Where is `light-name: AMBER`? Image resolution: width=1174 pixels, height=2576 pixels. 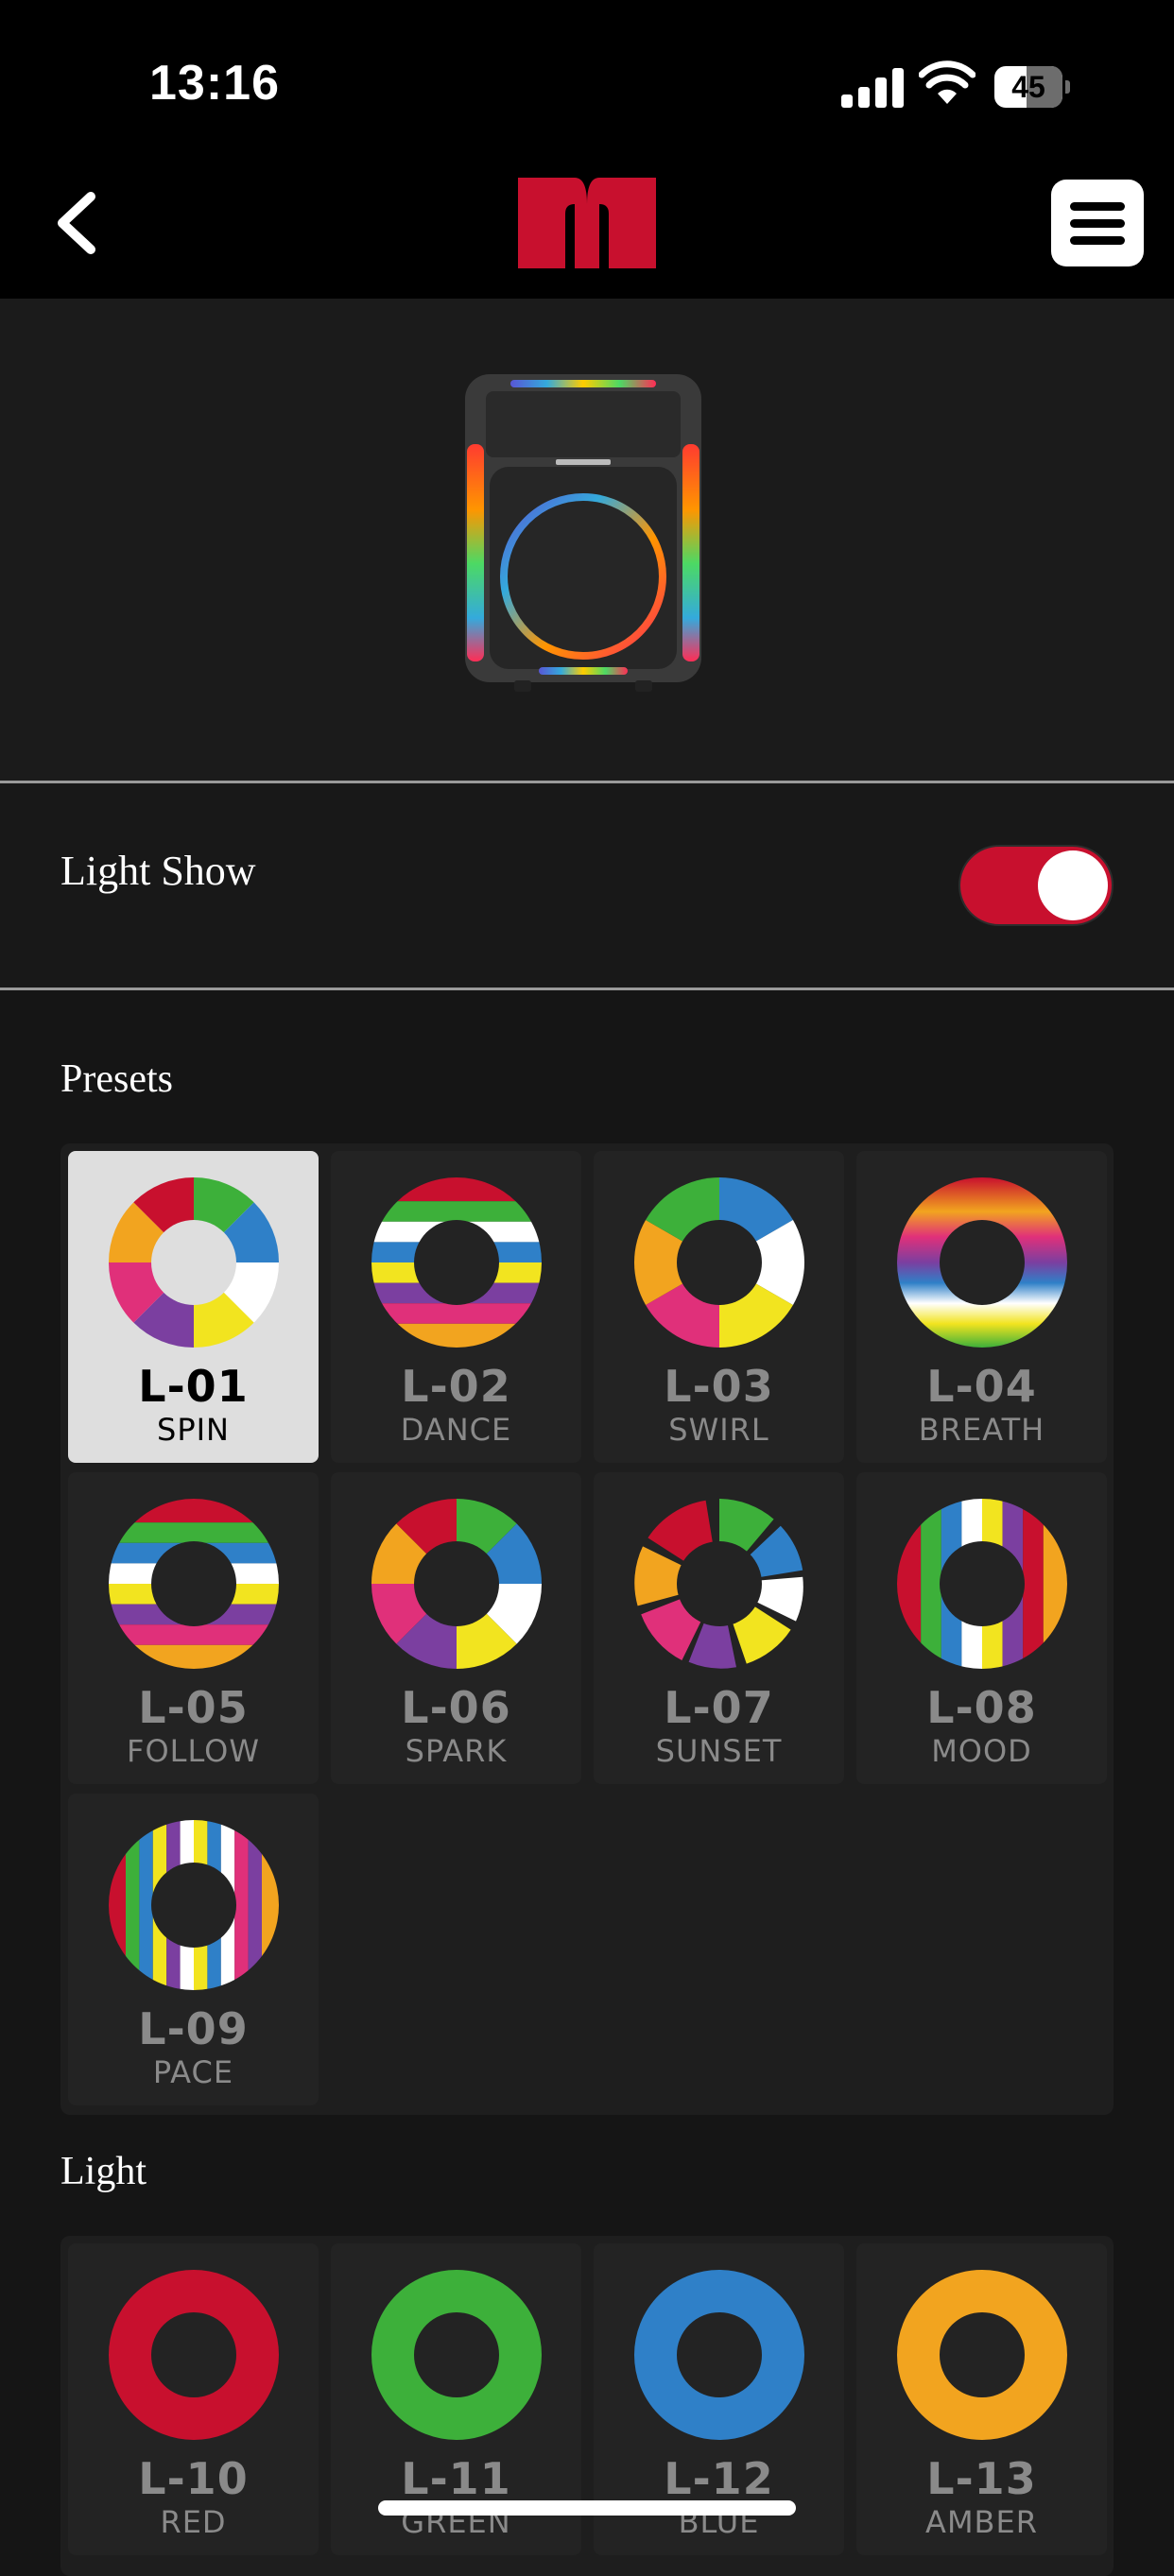 light-name: AMBER is located at coordinates (981, 2522).